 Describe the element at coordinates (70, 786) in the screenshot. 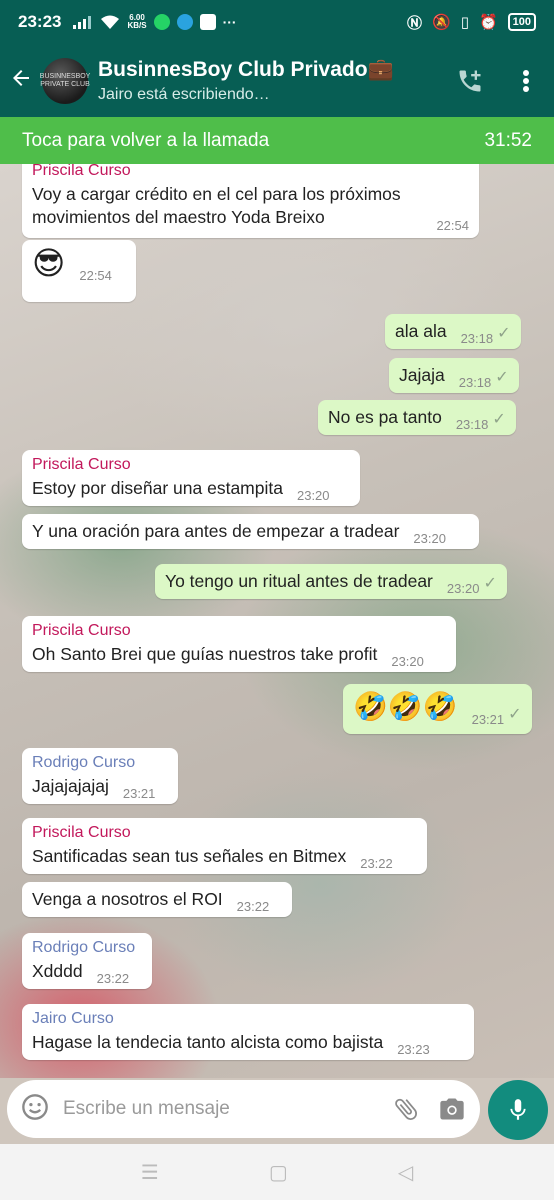

I see `message-text: Jajajajajaj` at that location.